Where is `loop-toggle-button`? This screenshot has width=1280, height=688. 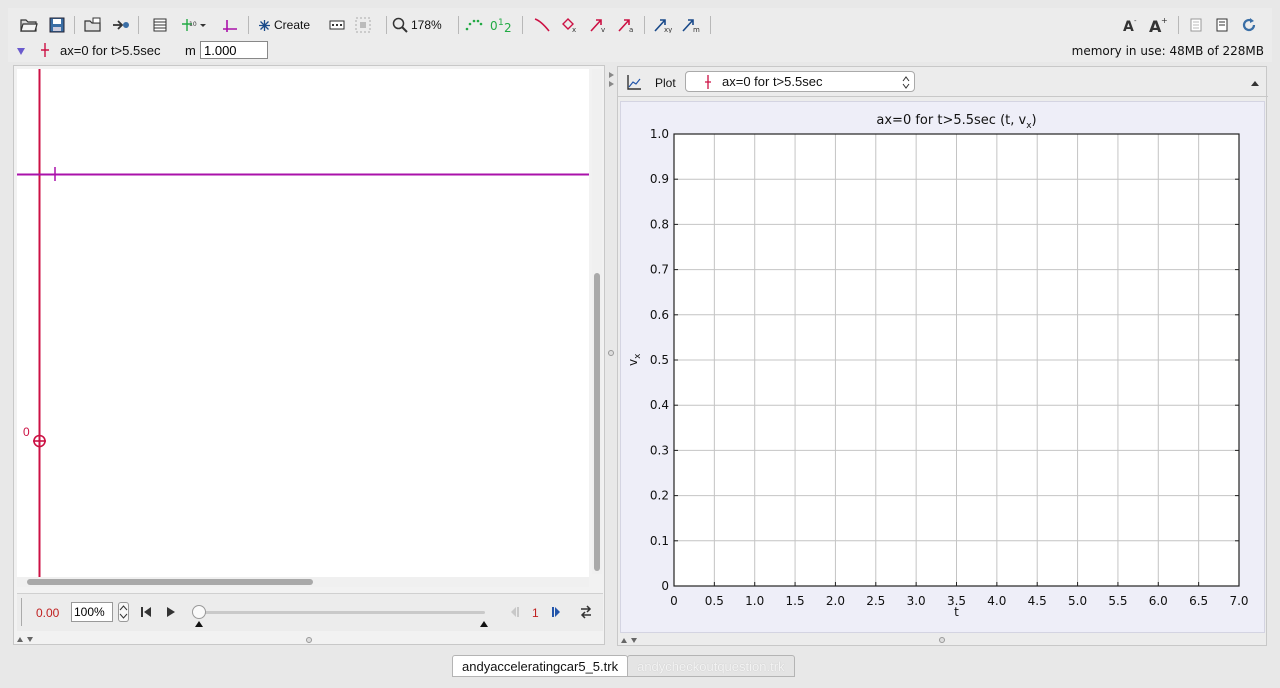
loop-toggle-button is located at coordinates (586, 612).